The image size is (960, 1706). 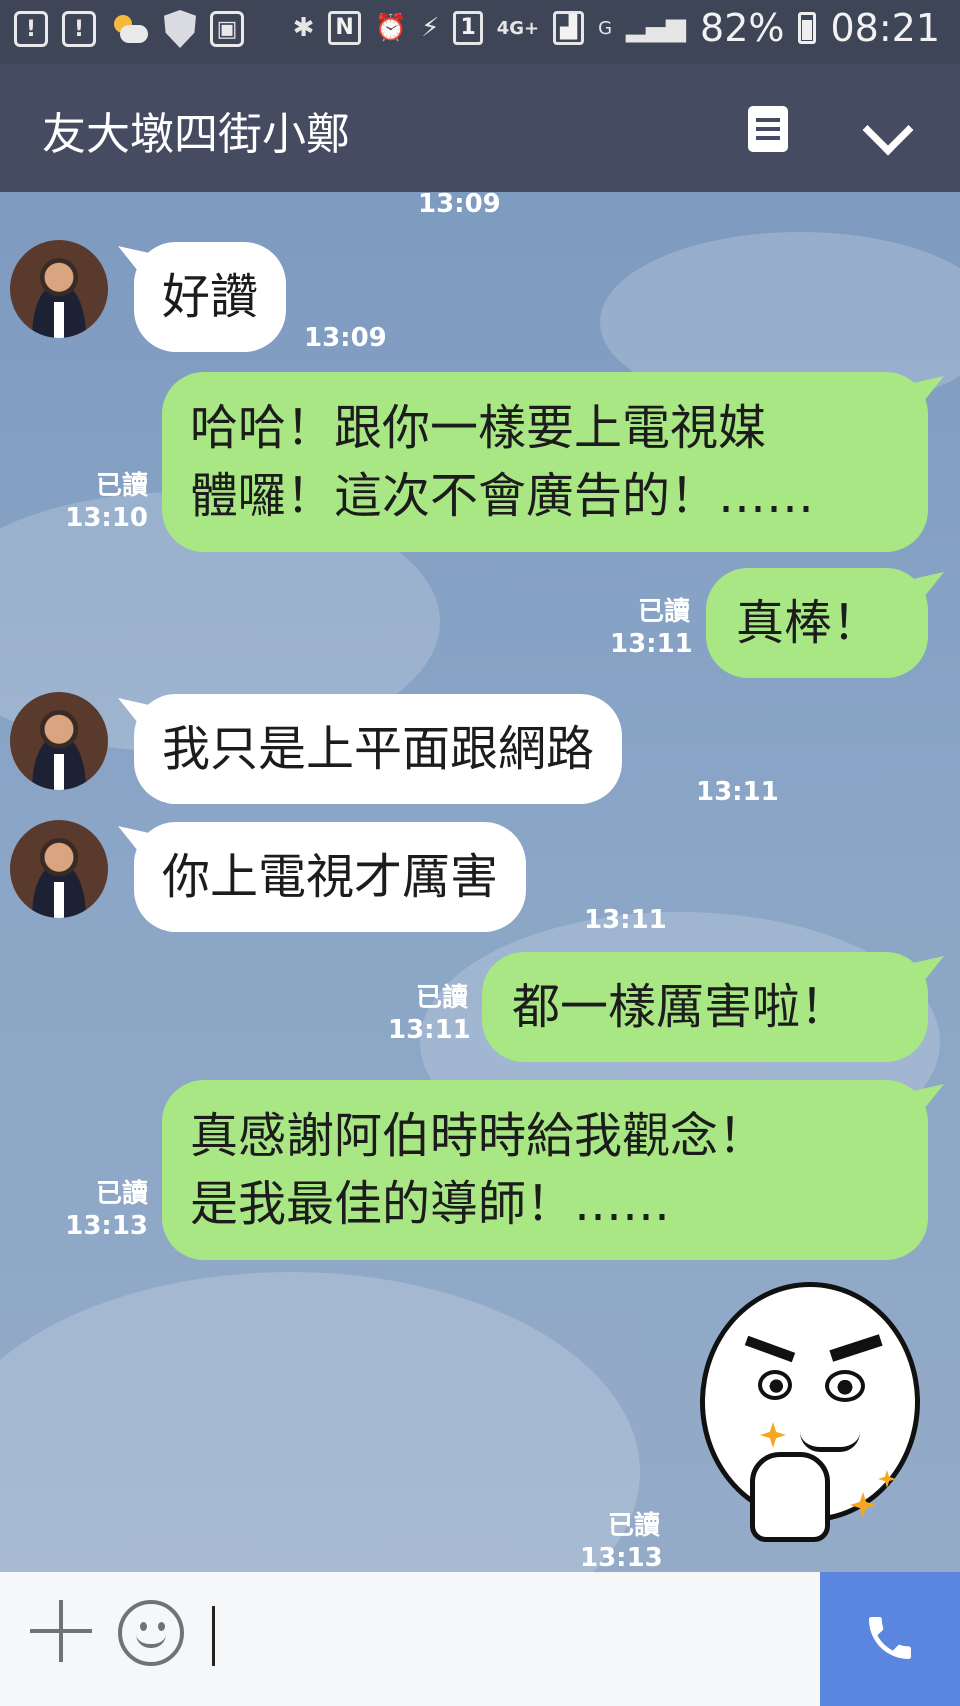 I want to click on incoming-message: 我只是上平面跟網路, so click(x=370, y=749).